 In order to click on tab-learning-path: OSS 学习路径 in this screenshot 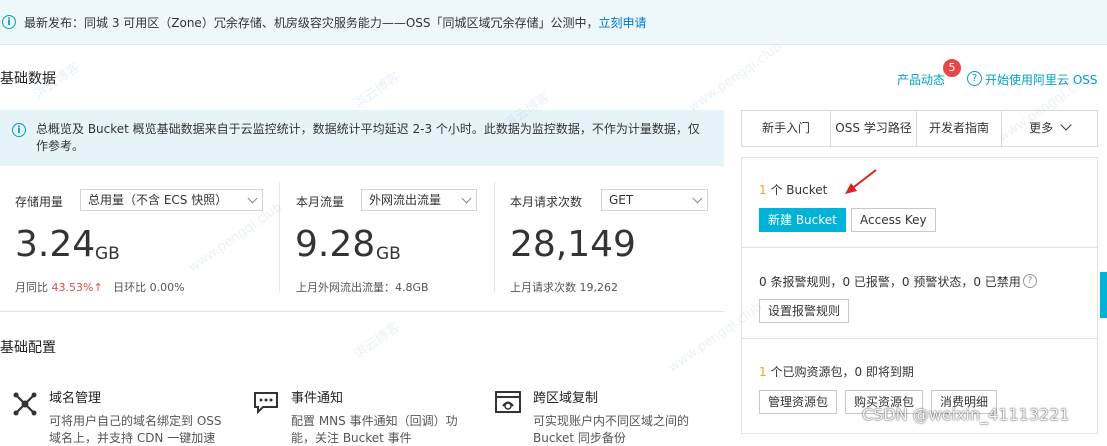, I will do `click(874, 128)`.